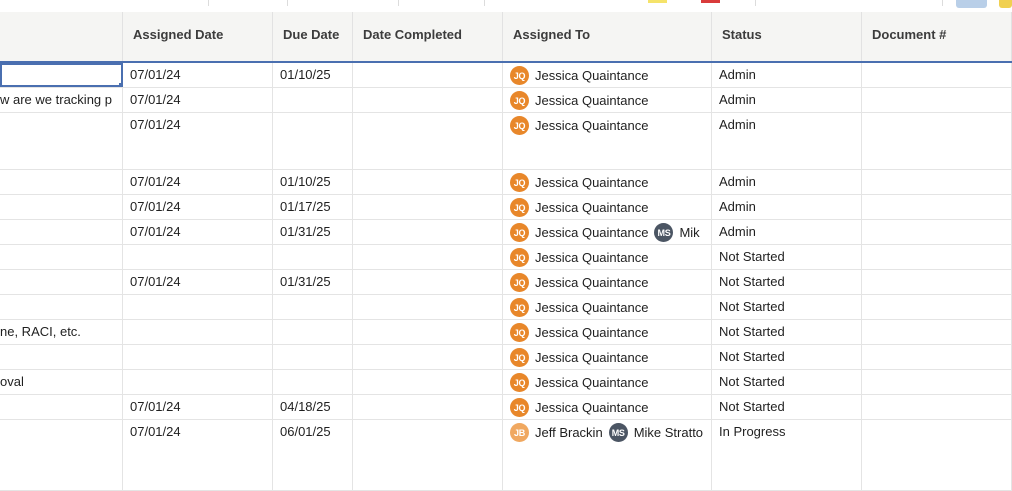 This screenshot has height=491, width=1012. What do you see at coordinates (61, 100) in the screenshot?
I see `task-cell: w are we tracking p` at bounding box center [61, 100].